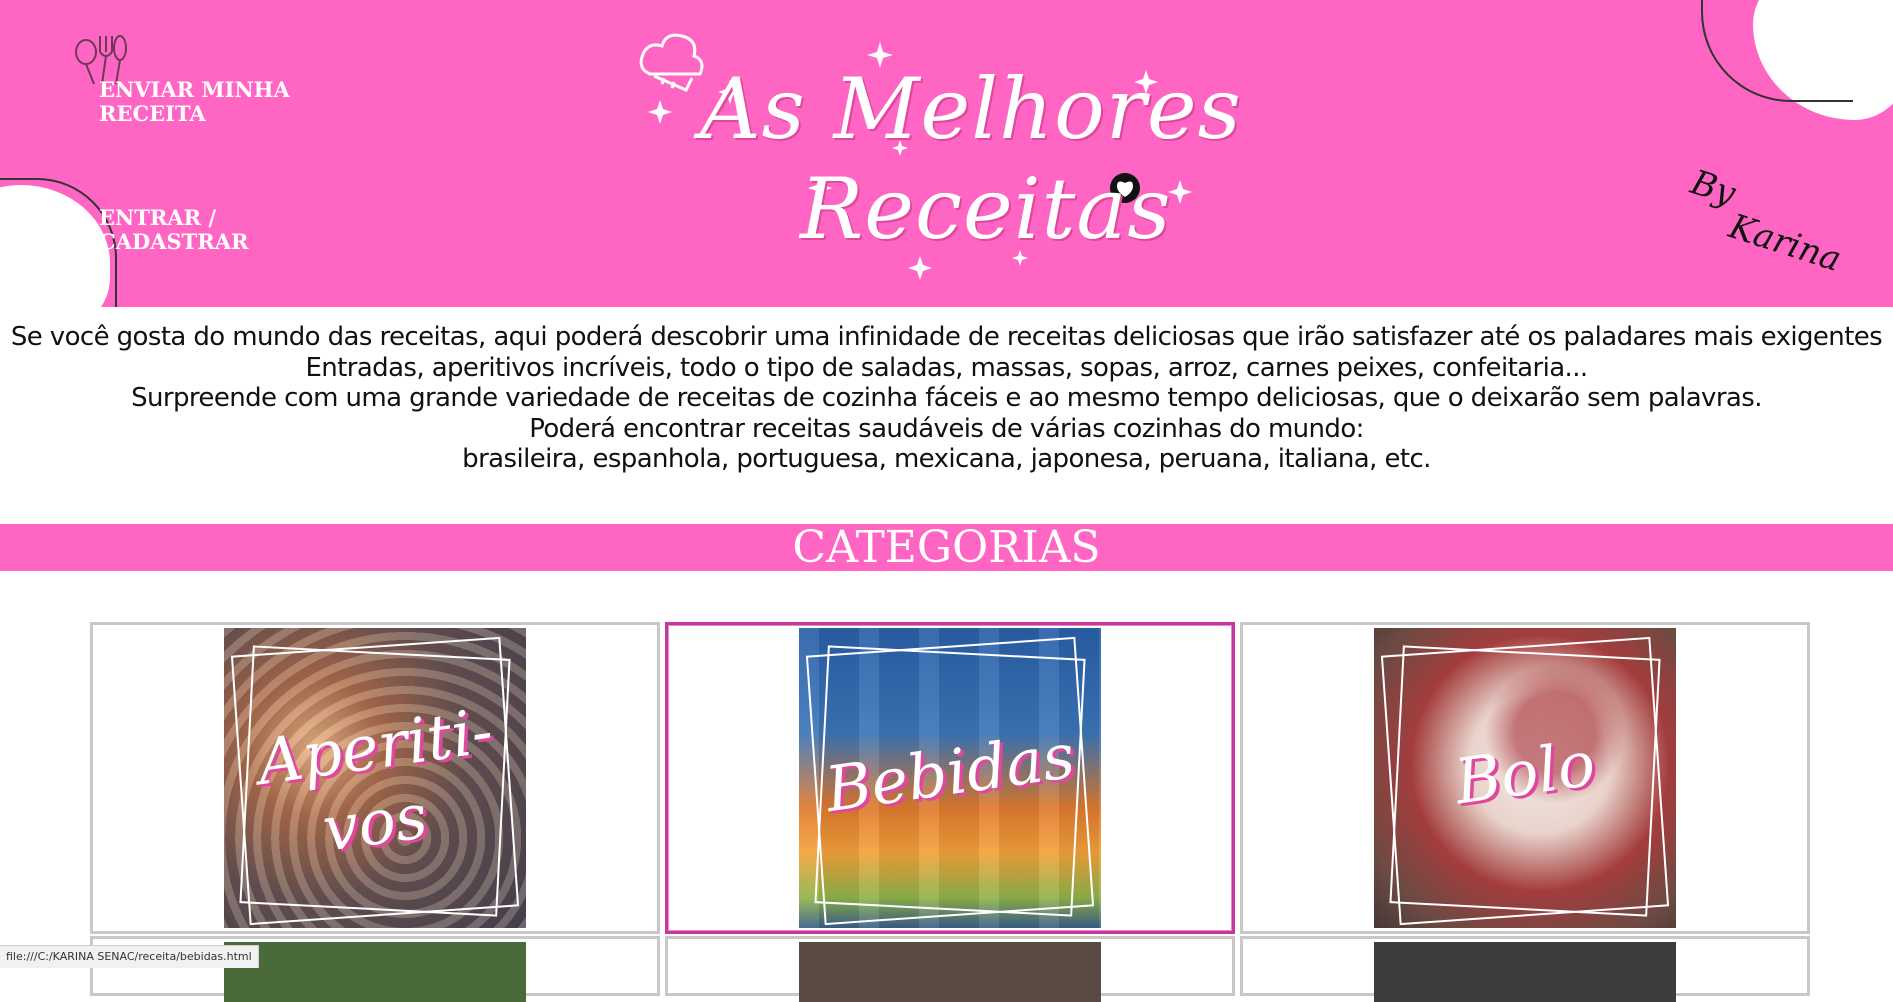 This screenshot has height=1002, width=1893. I want to click on category-card-aperitivos: Aperiti- vos, so click(375, 778).